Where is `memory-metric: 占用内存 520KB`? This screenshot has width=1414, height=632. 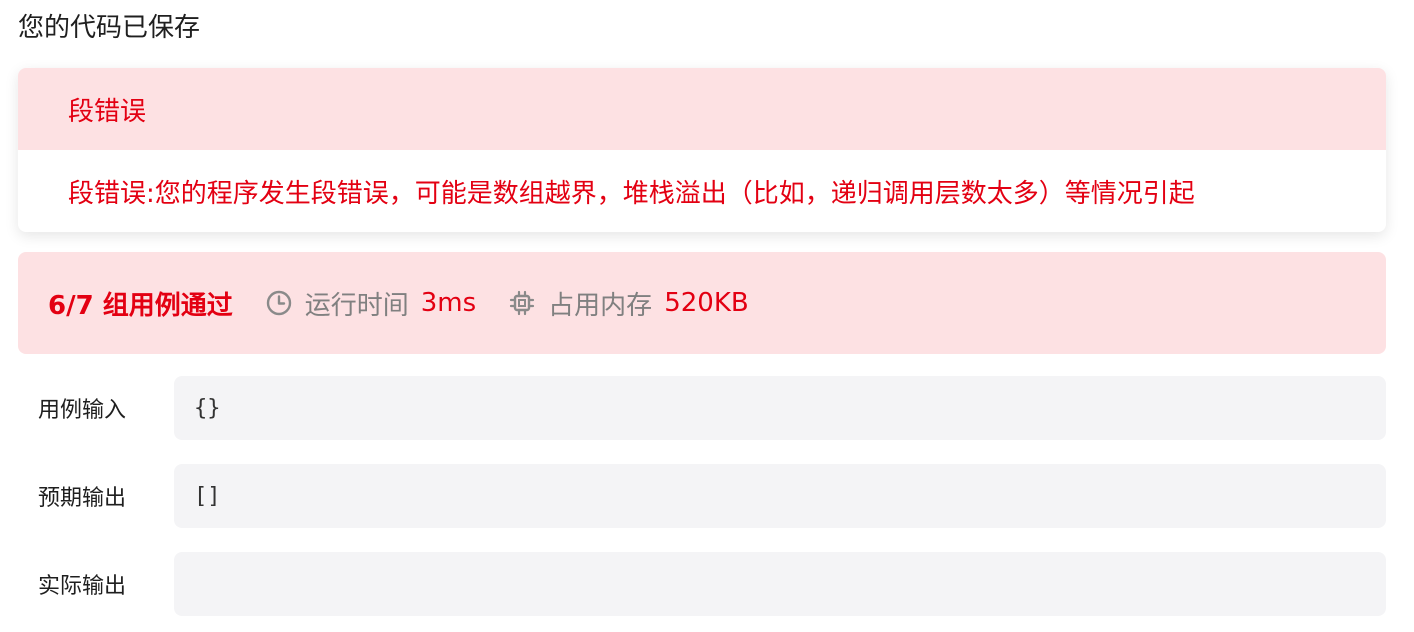 memory-metric: 占用内存 520KB is located at coordinates (628, 303).